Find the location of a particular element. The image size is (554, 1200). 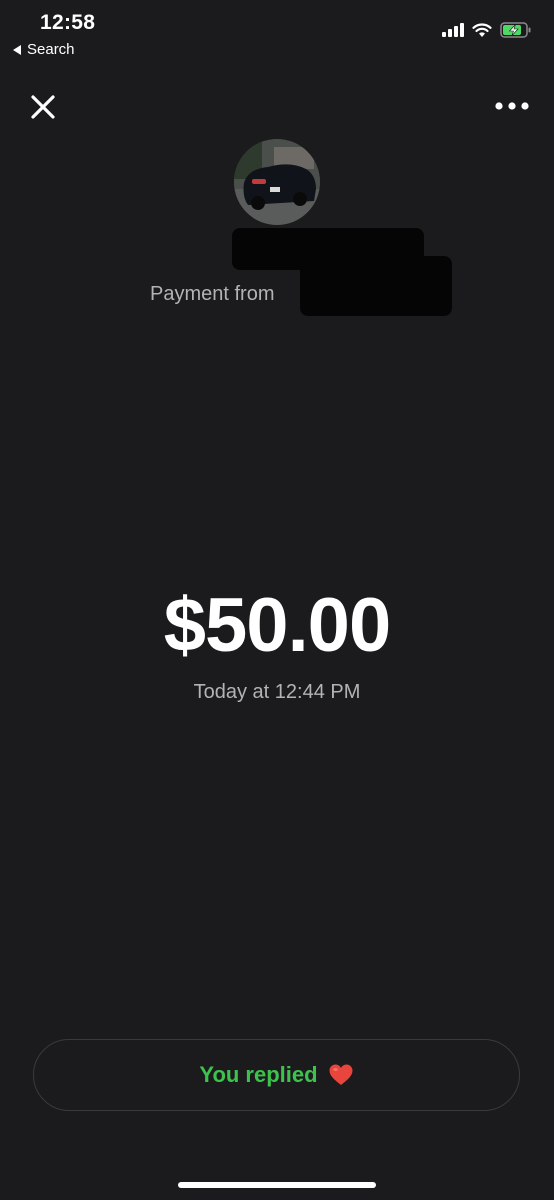

sender-avatar is located at coordinates (277, 182).